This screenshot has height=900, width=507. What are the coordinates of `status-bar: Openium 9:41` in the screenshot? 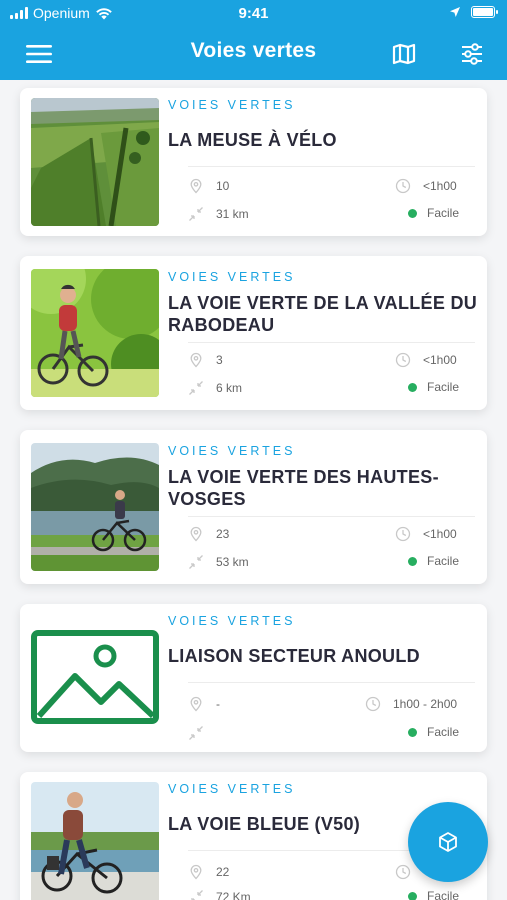 It's located at (253, 14).